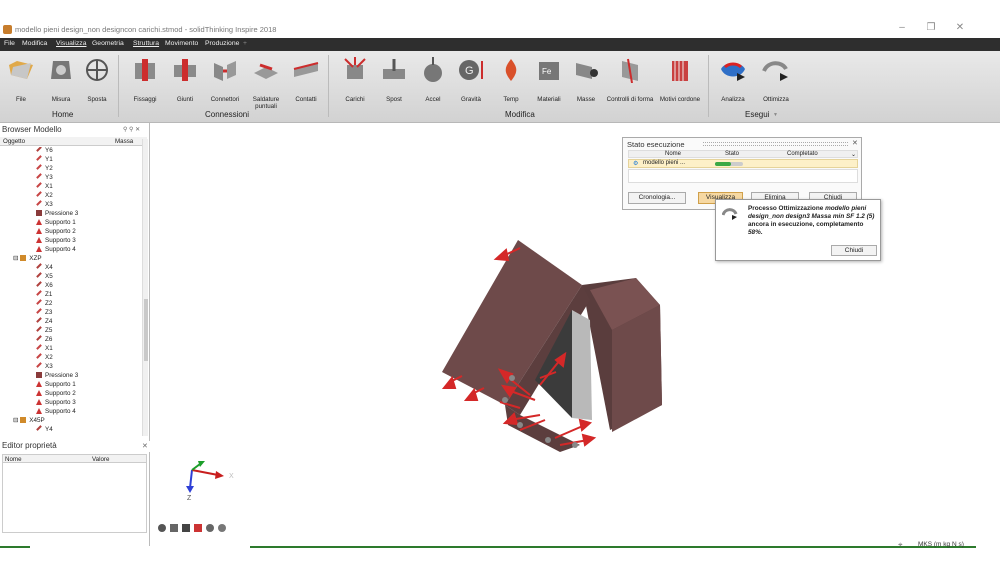 The width and height of the screenshot is (1000, 575). I want to click on run-status-header: Nome Stato Completato ⌄, so click(743, 154).